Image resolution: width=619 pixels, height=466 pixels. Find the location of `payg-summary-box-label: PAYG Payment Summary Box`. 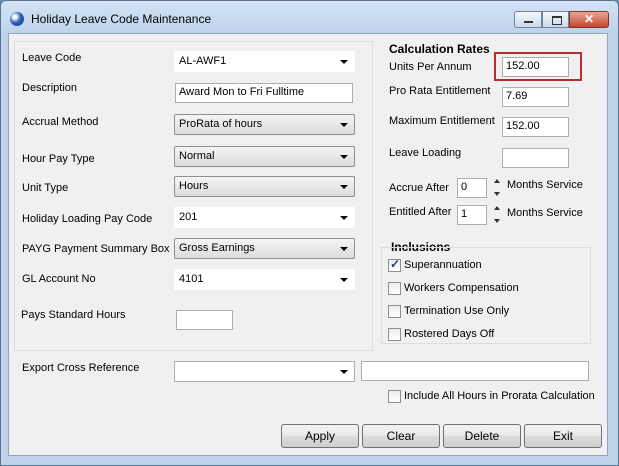

payg-summary-box-label: PAYG Payment Summary Box is located at coordinates (96, 249).